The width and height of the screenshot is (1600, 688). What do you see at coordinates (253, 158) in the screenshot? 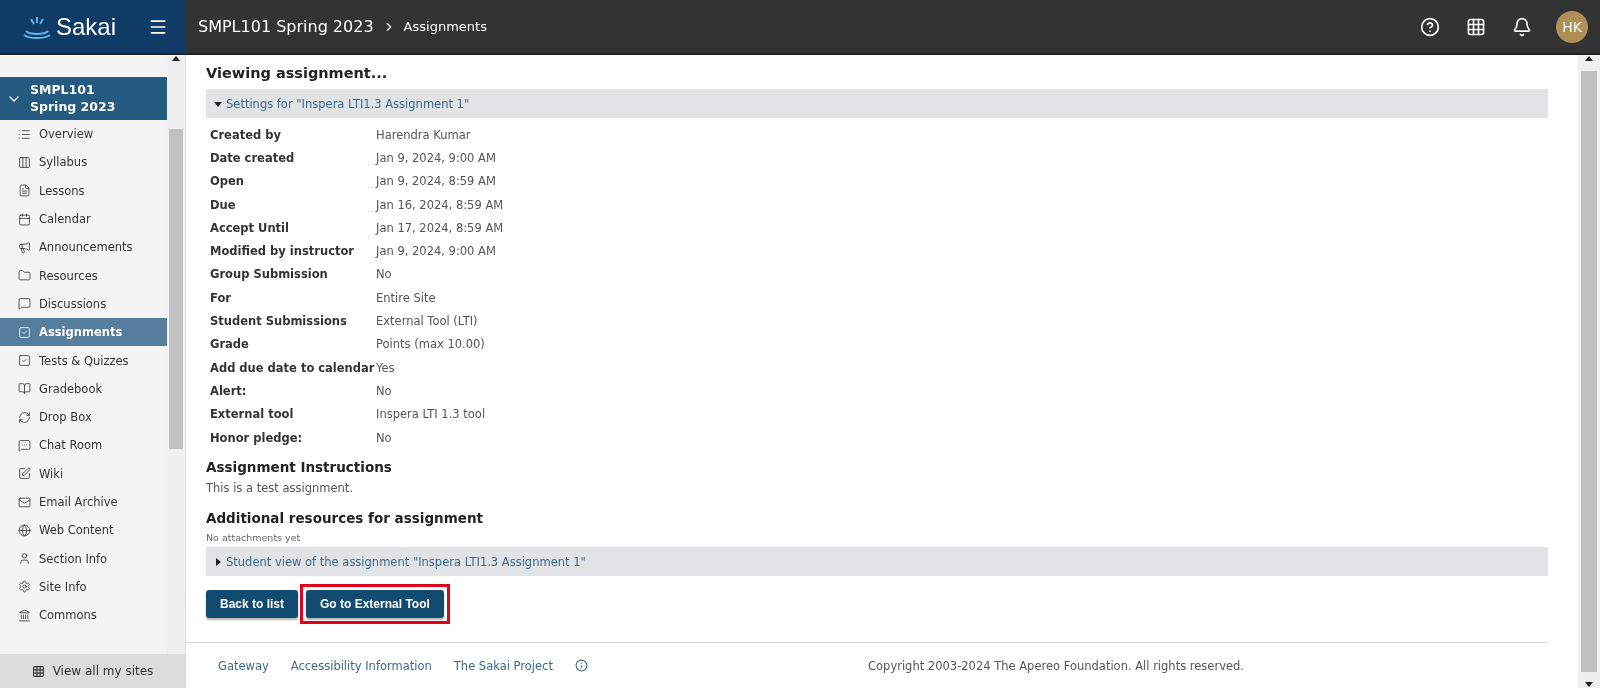
I see `field-label: Date created` at bounding box center [253, 158].